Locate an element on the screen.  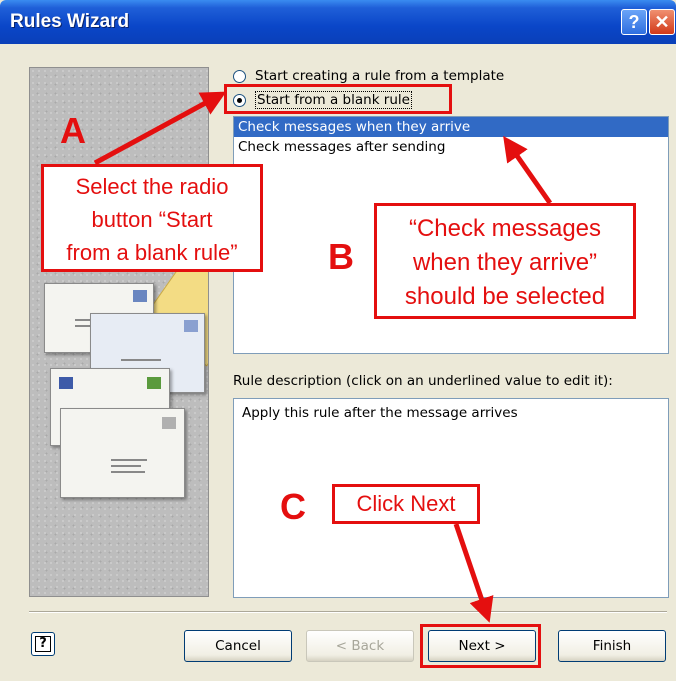
callout-a-line: Select the radio is located at coordinates (152, 186).